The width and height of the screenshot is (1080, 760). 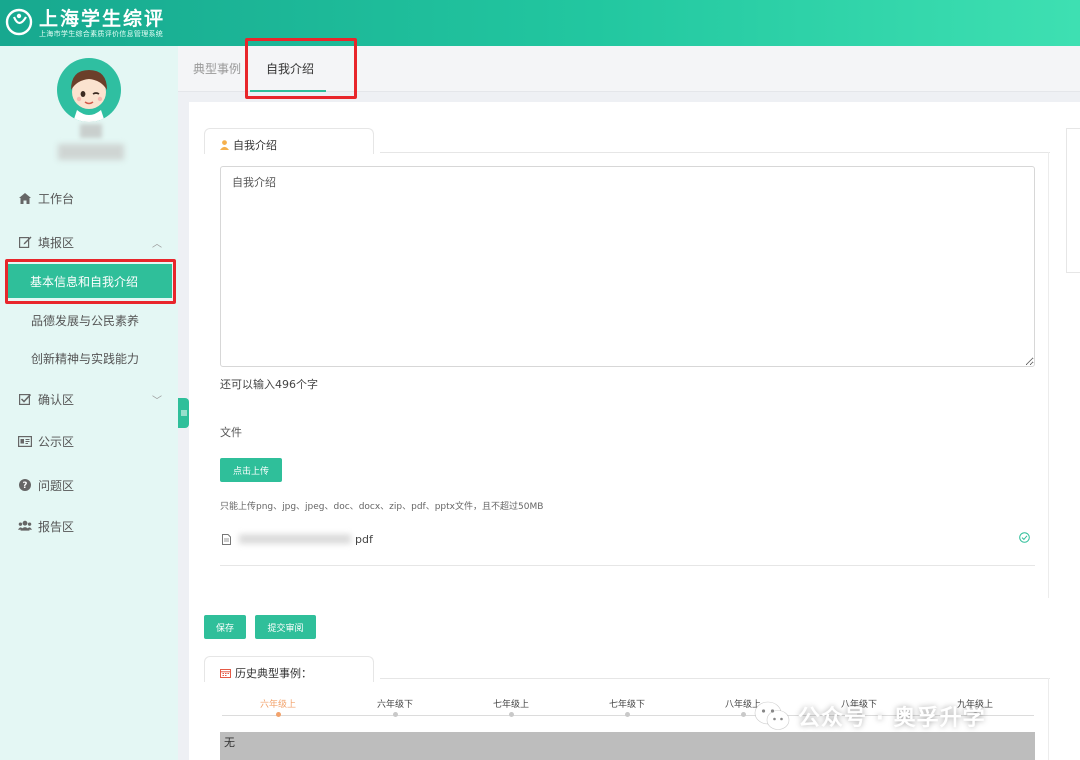 What do you see at coordinates (102, 19) in the screenshot?
I see `app-title: 上海学生综评` at bounding box center [102, 19].